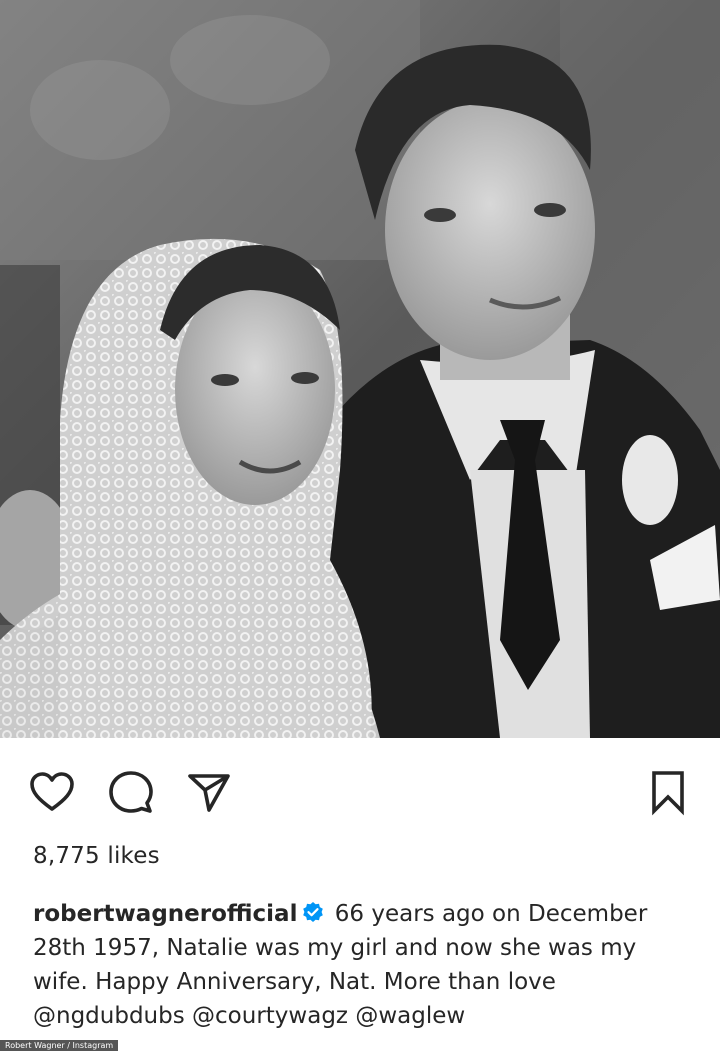 The height and width of the screenshot is (1051, 720). Describe the element at coordinates (131, 792) in the screenshot. I see `speech-bubble-icon` at that location.